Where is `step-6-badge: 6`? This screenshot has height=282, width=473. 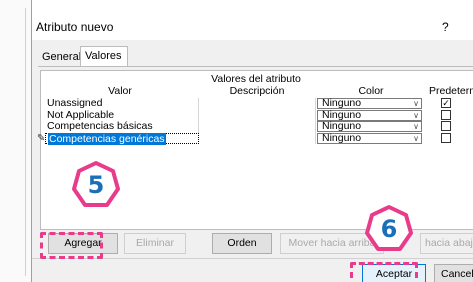 step-6-badge: 6 is located at coordinates (389, 229).